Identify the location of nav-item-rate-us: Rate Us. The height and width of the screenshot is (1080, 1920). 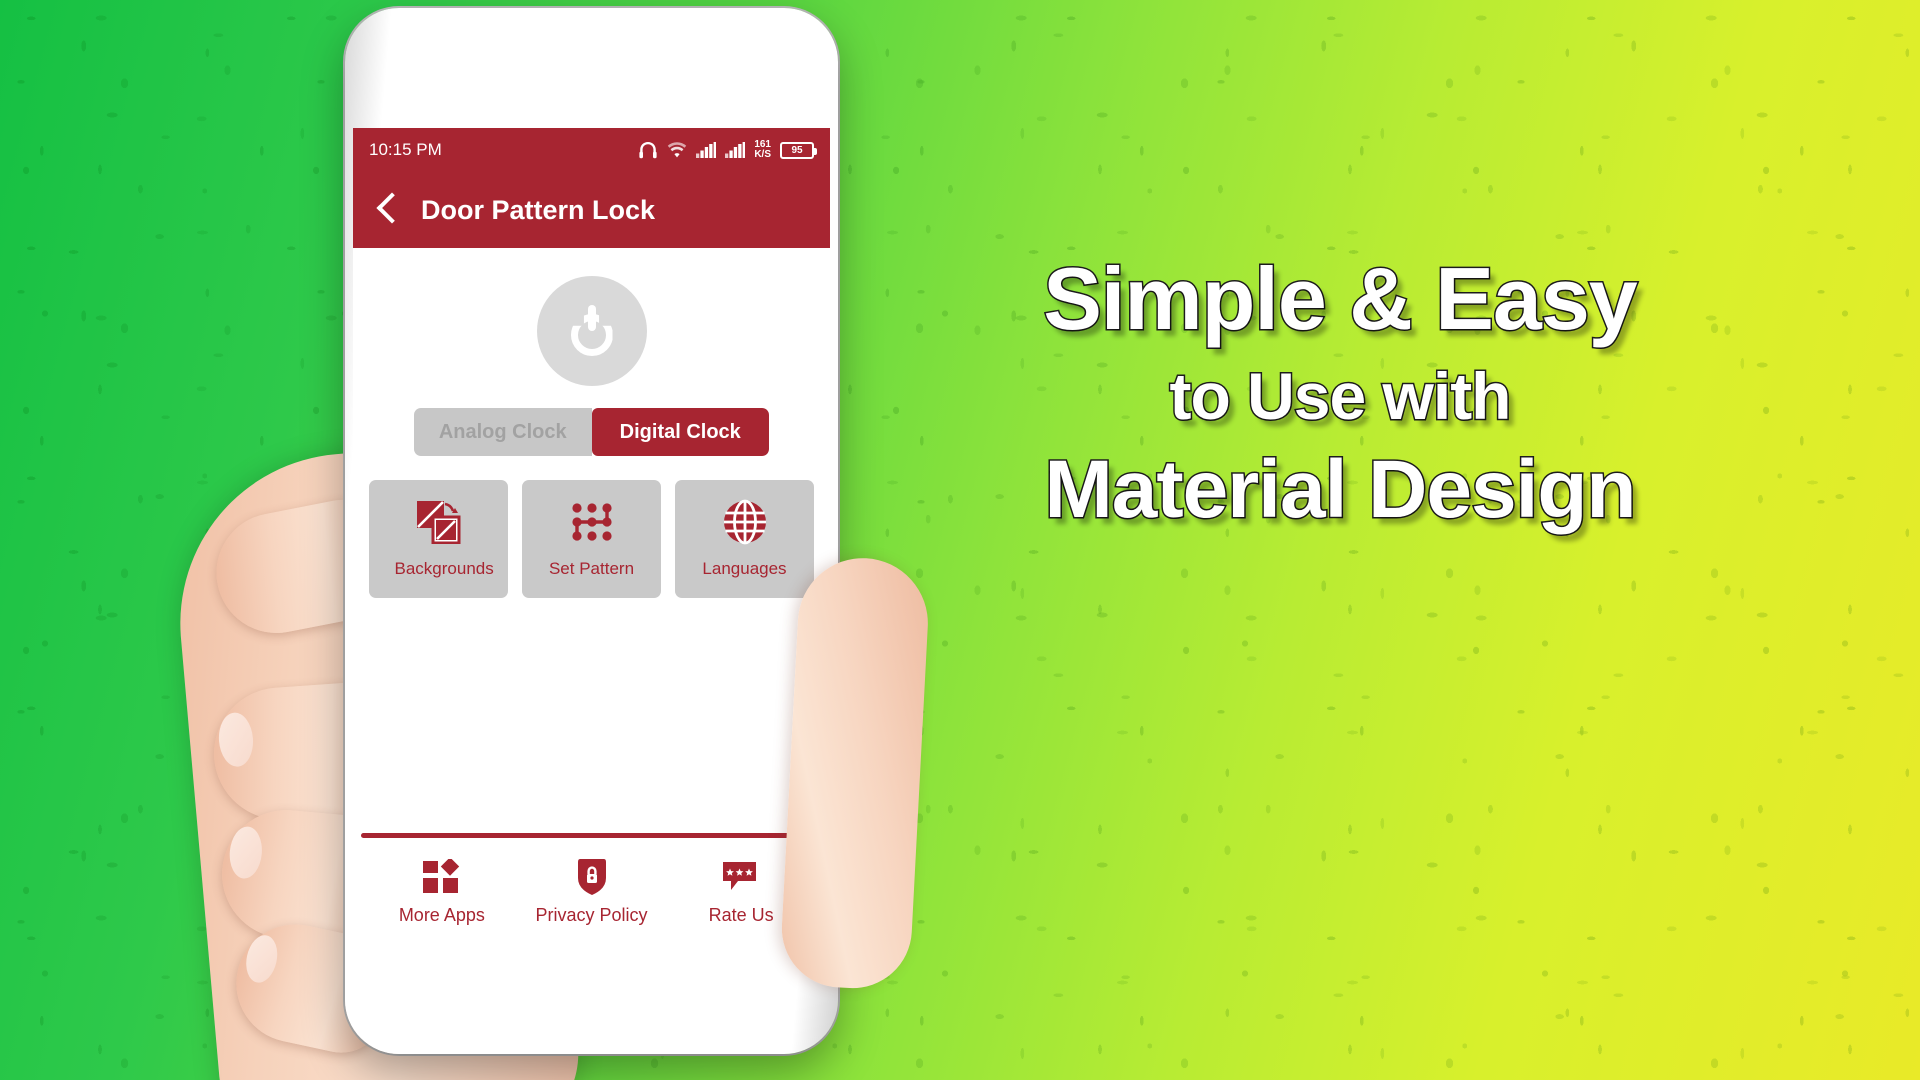
(741, 891).